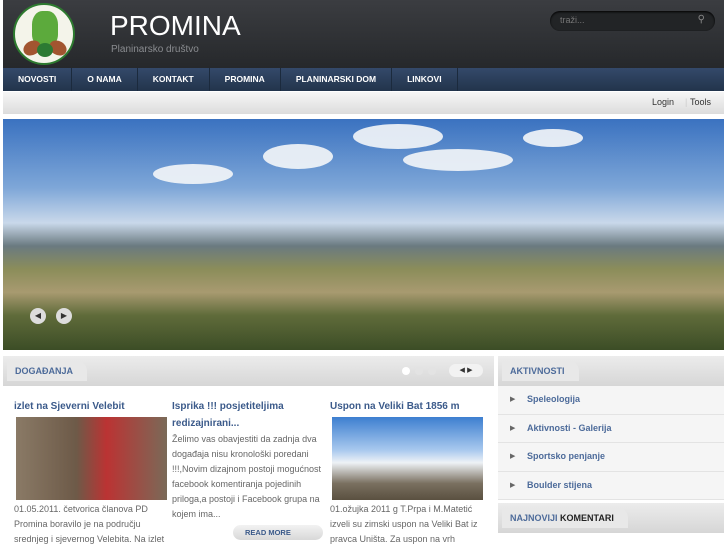 The image size is (727, 547). I want to click on nav-linkovi: LINKOVI, so click(425, 79).